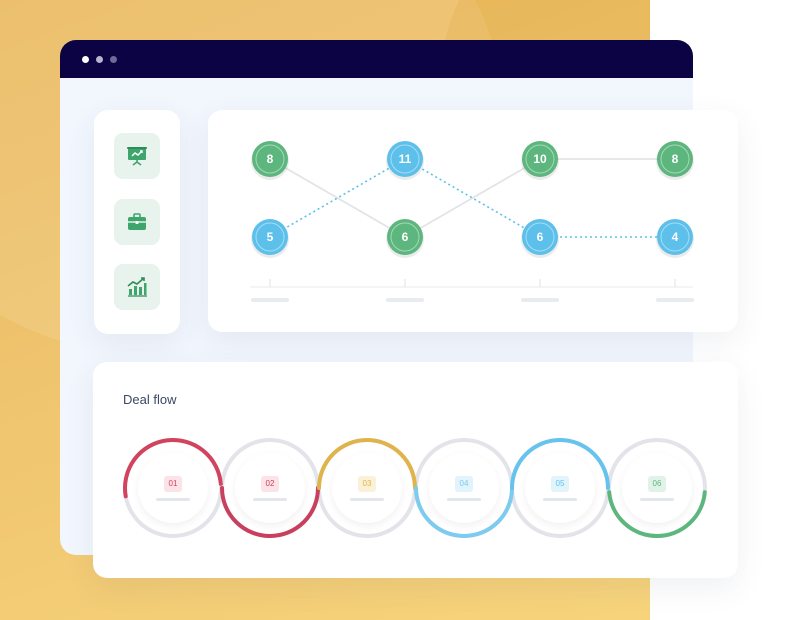 This screenshot has height=620, width=810. What do you see at coordinates (173, 484) in the screenshot?
I see `deal-step-badge: 01` at bounding box center [173, 484].